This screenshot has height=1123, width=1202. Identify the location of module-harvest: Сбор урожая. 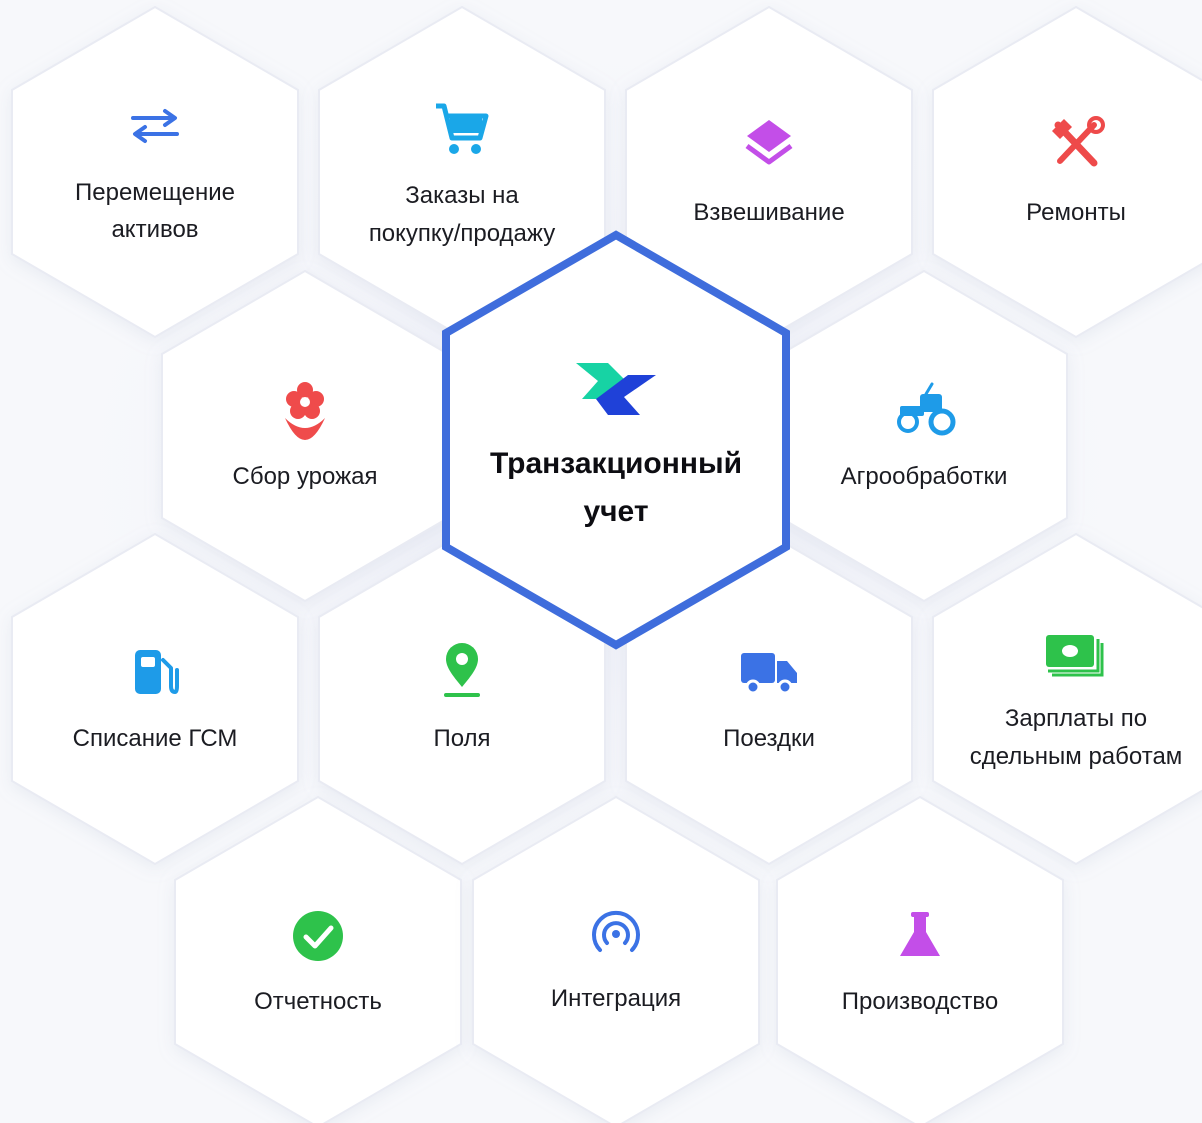
(305, 436).